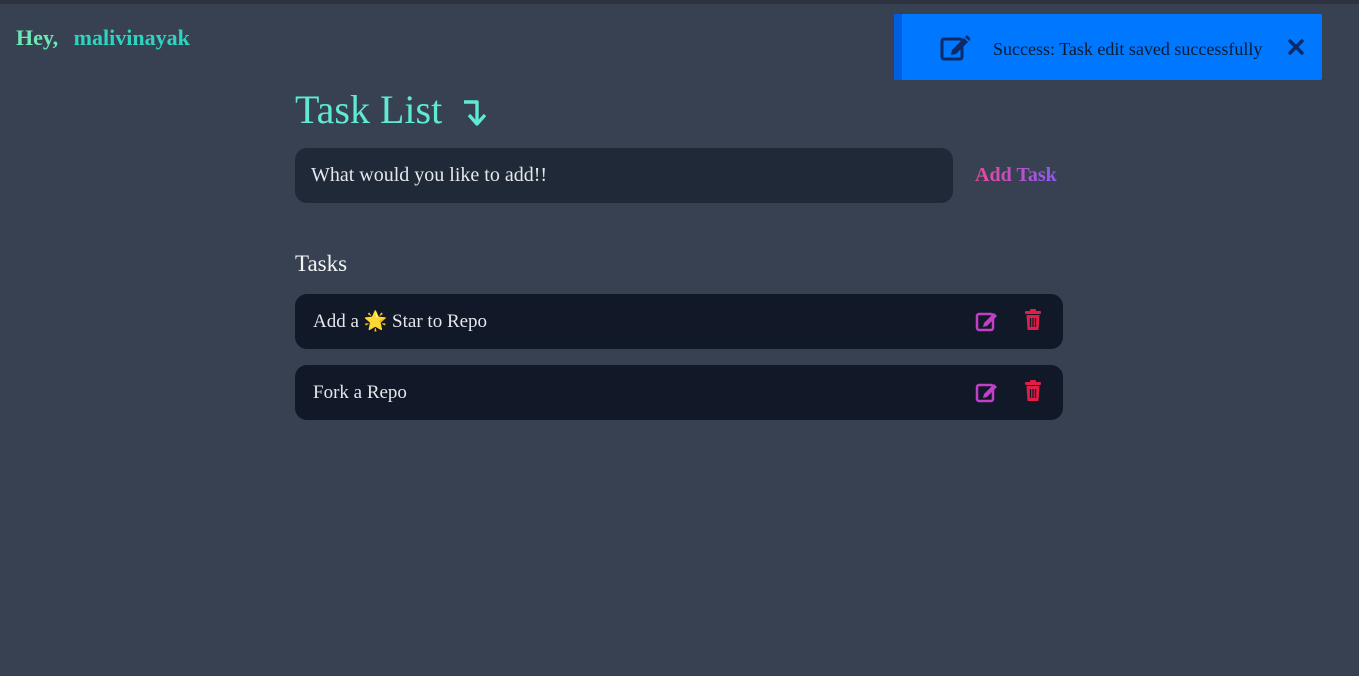 The image size is (1359, 676). I want to click on add-task-button: Add Task, so click(1016, 175).